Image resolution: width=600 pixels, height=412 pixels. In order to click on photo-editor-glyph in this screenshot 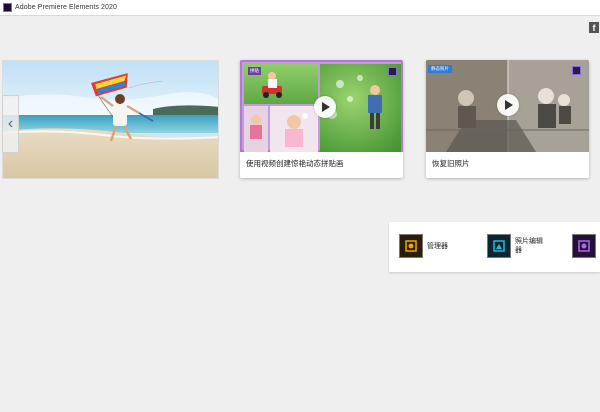, I will do `click(499, 246)`.